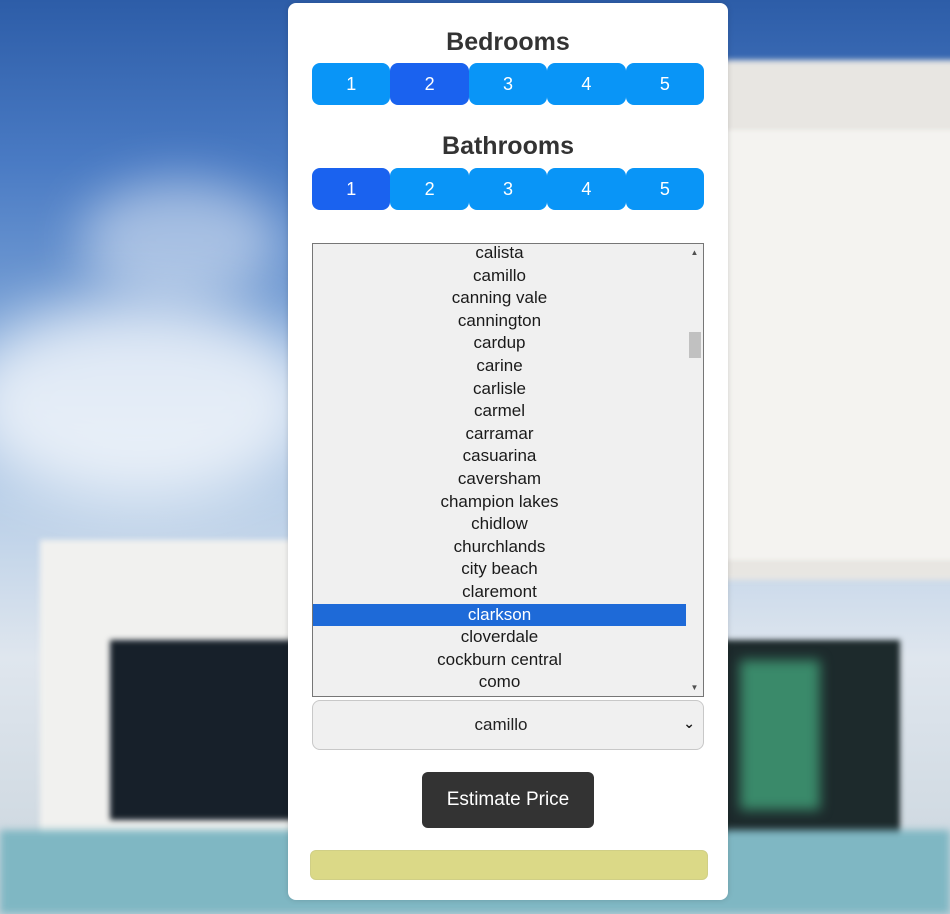  Describe the element at coordinates (499, 592) in the screenshot. I see `dropdown-option: claremont` at that location.